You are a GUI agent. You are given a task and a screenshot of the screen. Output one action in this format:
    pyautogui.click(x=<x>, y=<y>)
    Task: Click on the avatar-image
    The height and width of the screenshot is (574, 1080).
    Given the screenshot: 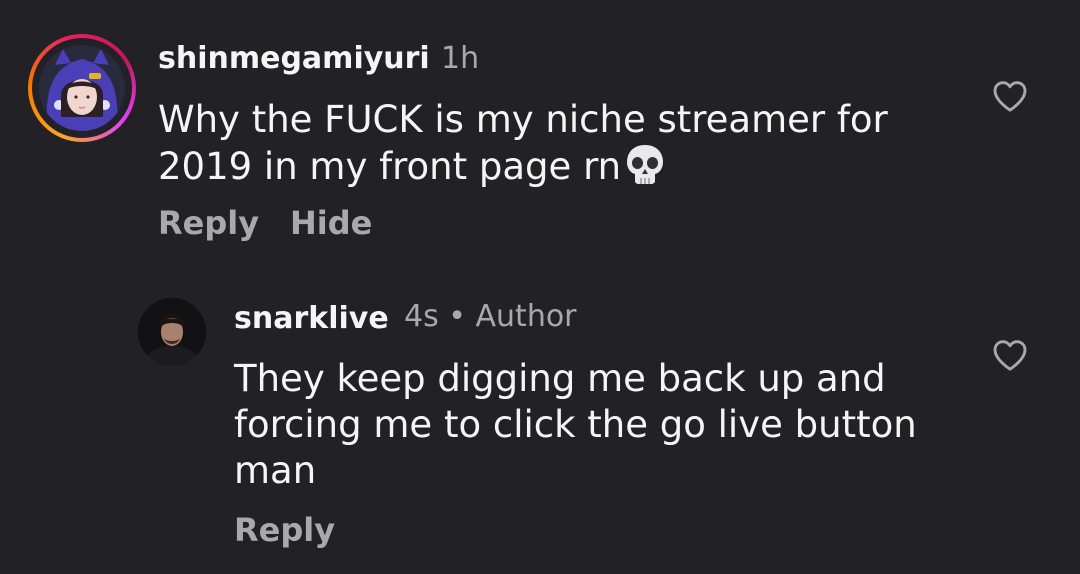 What is the action you would take?
    pyautogui.click(x=82, y=88)
    